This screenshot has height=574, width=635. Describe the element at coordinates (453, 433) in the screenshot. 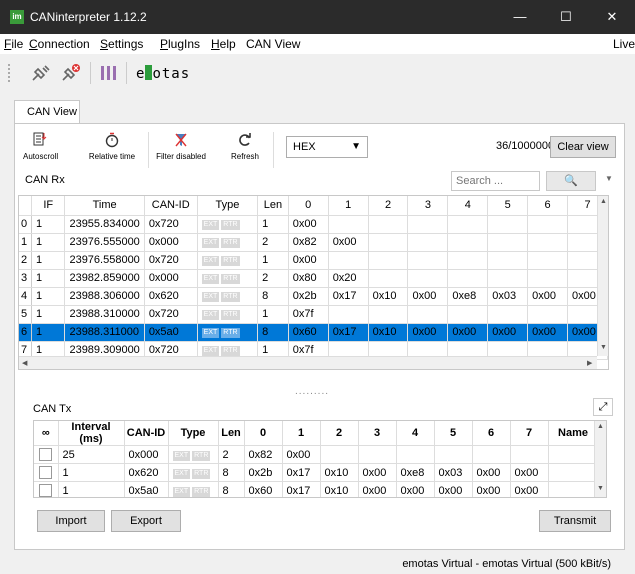

I see `tx-col-b5: 5` at that location.